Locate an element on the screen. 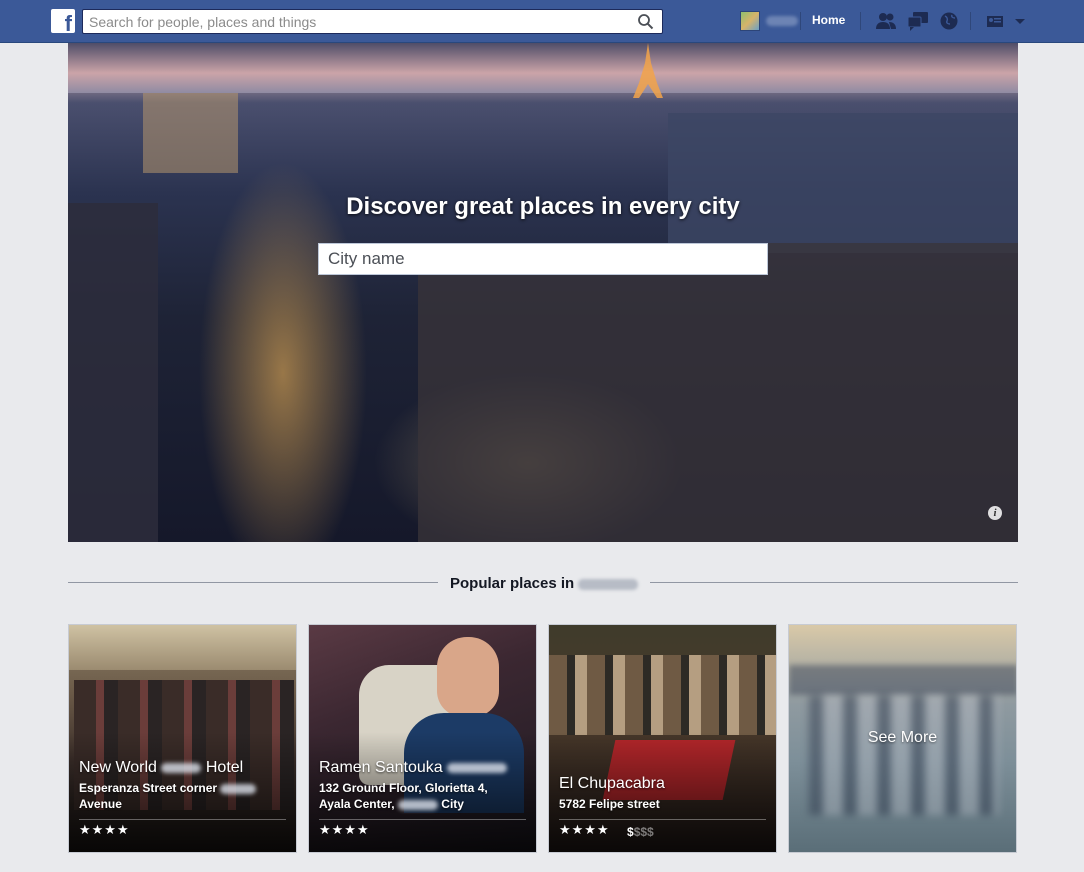  card-photo-ceiling is located at coordinates (182, 647).